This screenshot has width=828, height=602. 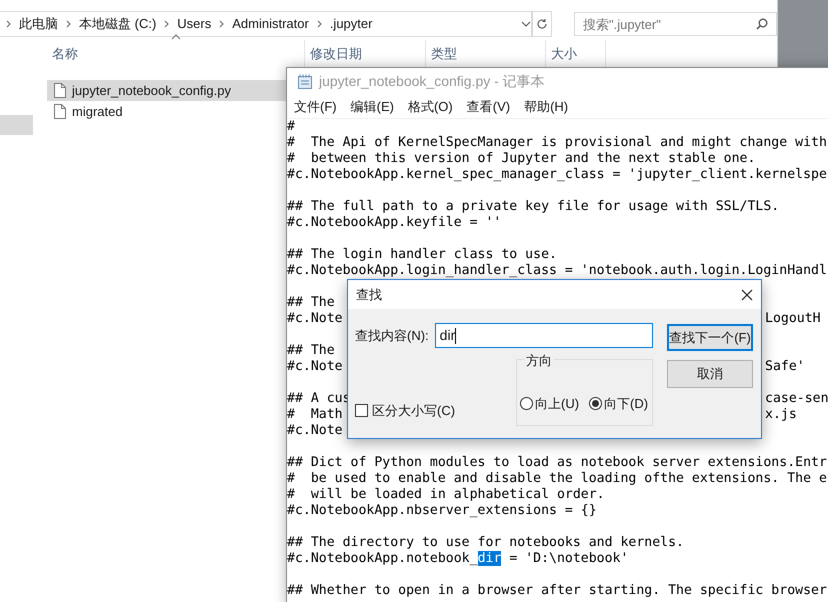 I want to click on address-bar: 此电脑 本地磁盘 (C:) Users Administrator .jupyter, so click(x=266, y=24).